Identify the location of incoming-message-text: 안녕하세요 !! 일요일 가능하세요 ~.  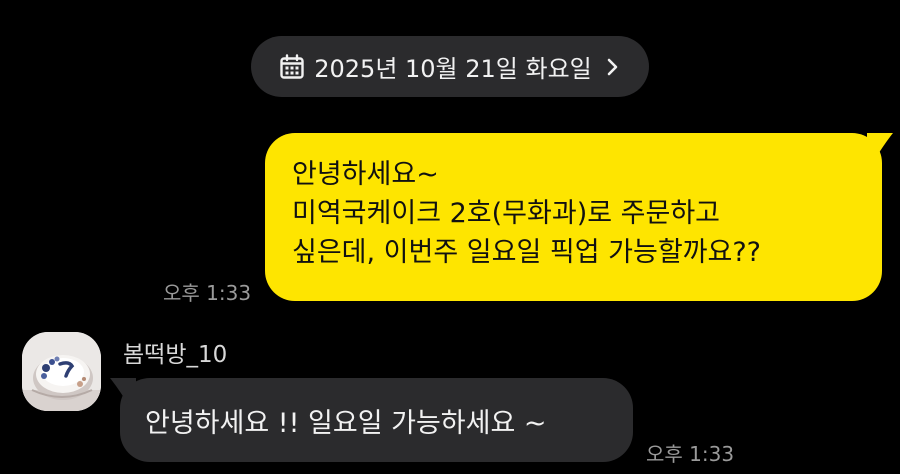
(346, 423).